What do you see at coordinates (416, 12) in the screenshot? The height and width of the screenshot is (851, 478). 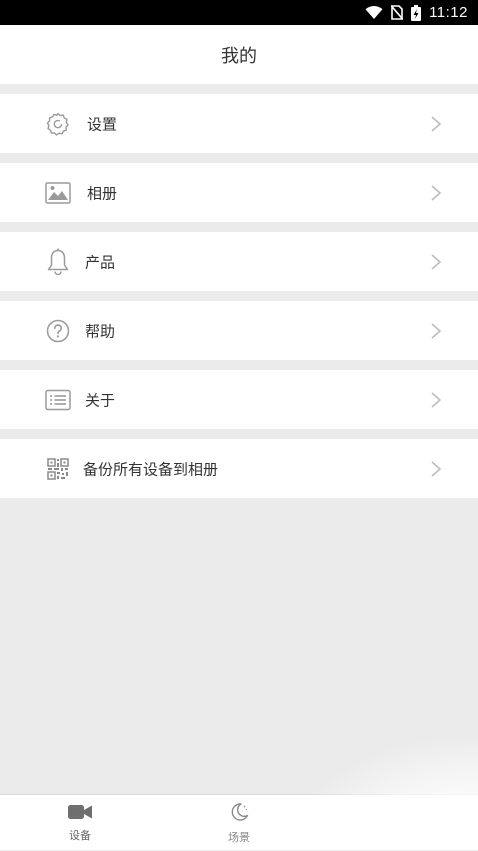 I see `battery-charging-icon` at bounding box center [416, 12].